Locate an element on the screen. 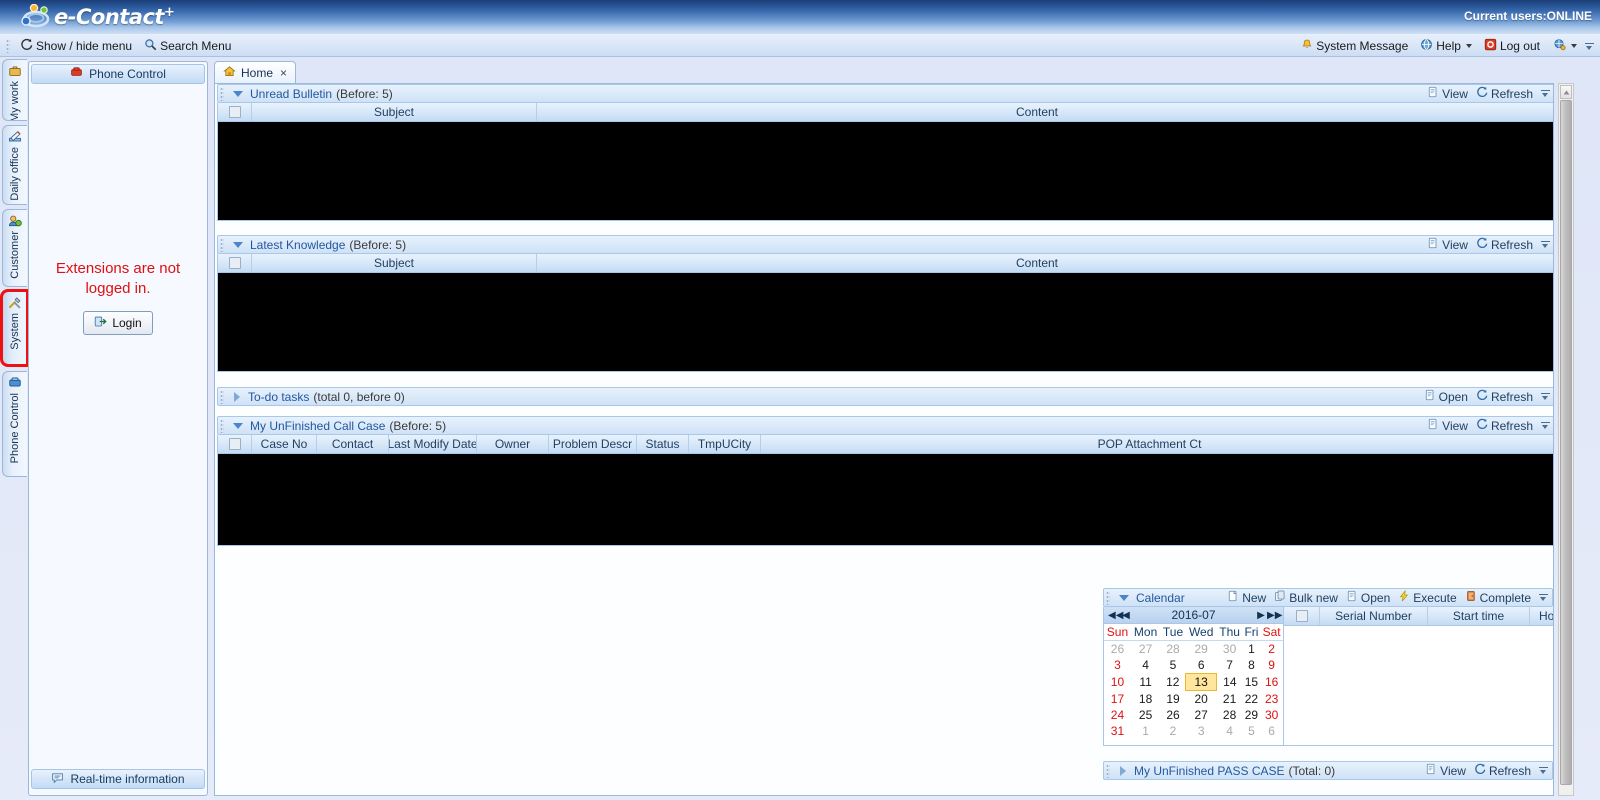 This screenshot has height=800, width=1600. scroll-up-icon is located at coordinates (1566, 92).